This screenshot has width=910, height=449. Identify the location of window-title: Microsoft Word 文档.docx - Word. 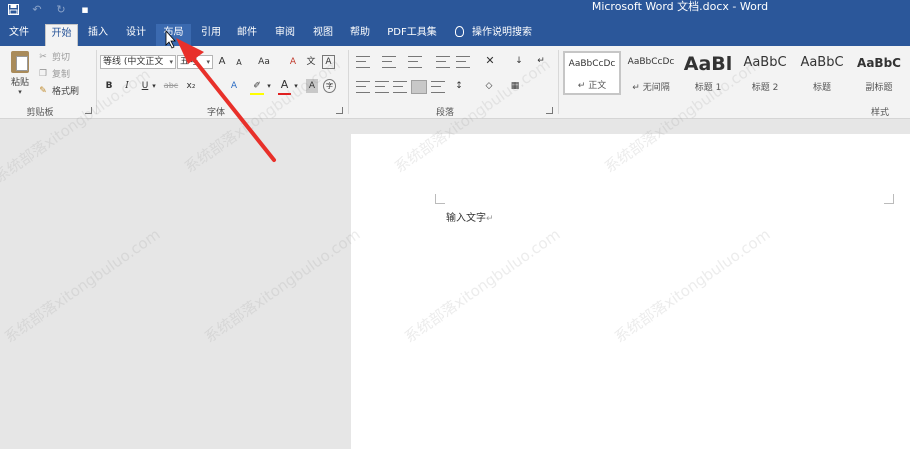
(680, 6).